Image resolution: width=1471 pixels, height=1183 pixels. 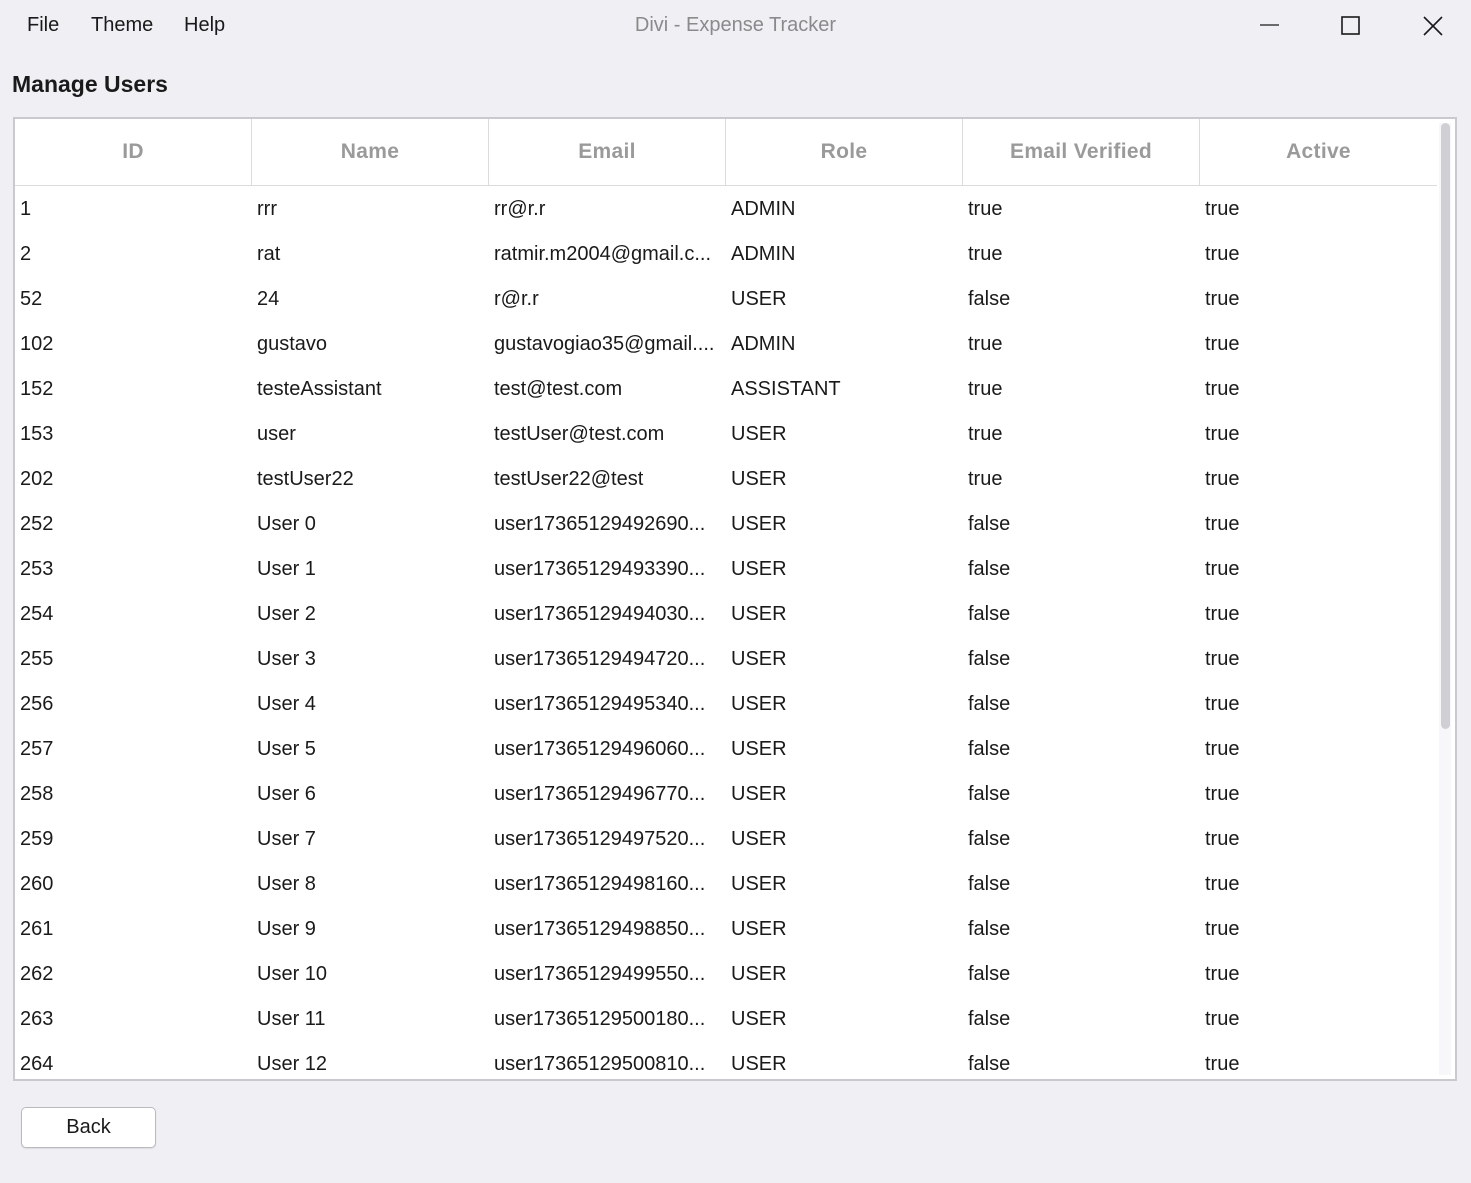 What do you see at coordinates (1445, 426) in the screenshot?
I see `scrollbar-thumb` at bounding box center [1445, 426].